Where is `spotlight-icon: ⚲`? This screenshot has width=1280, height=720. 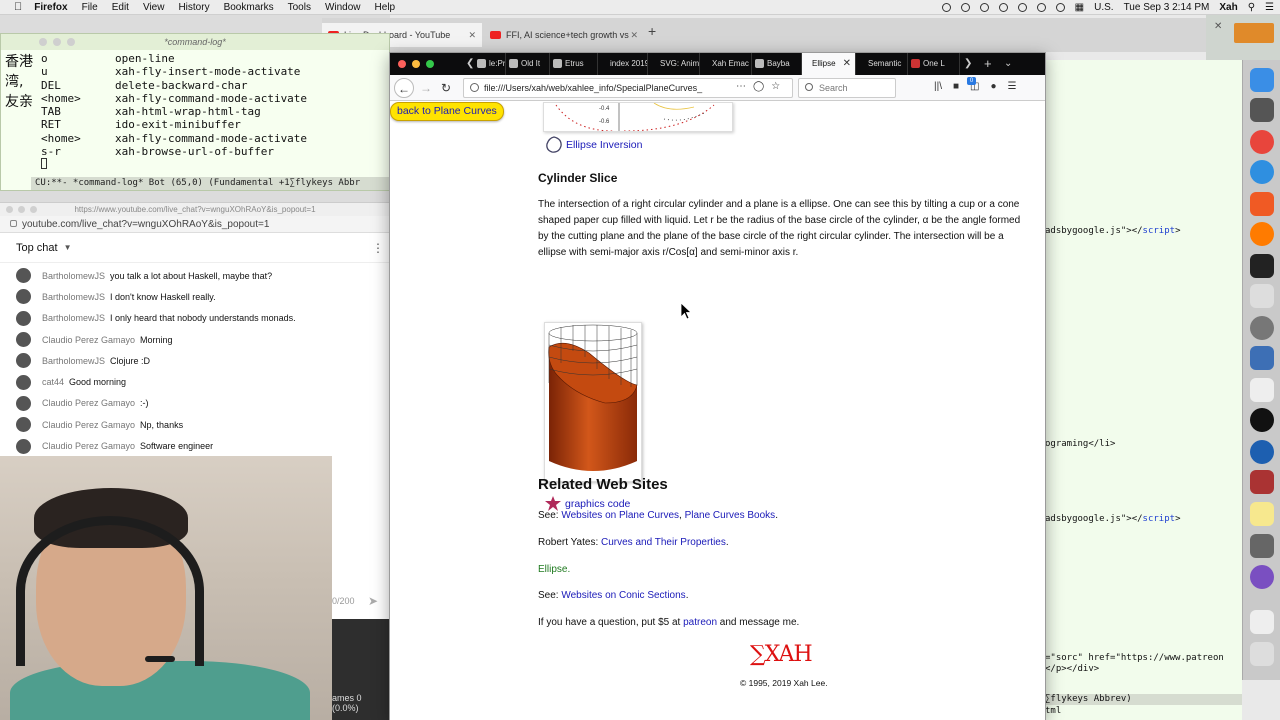
spotlight-icon: ⚲ is located at coordinates (1251, 7).